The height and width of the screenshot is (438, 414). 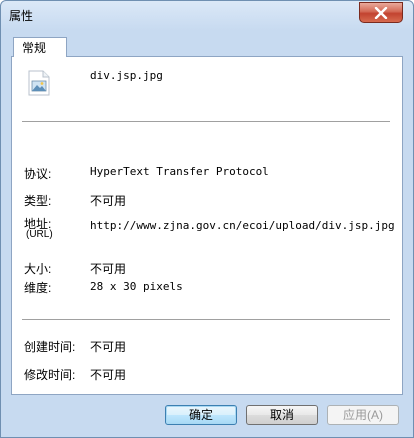 I want to click on modified-value: 不可用, so click(x=108, y=375).